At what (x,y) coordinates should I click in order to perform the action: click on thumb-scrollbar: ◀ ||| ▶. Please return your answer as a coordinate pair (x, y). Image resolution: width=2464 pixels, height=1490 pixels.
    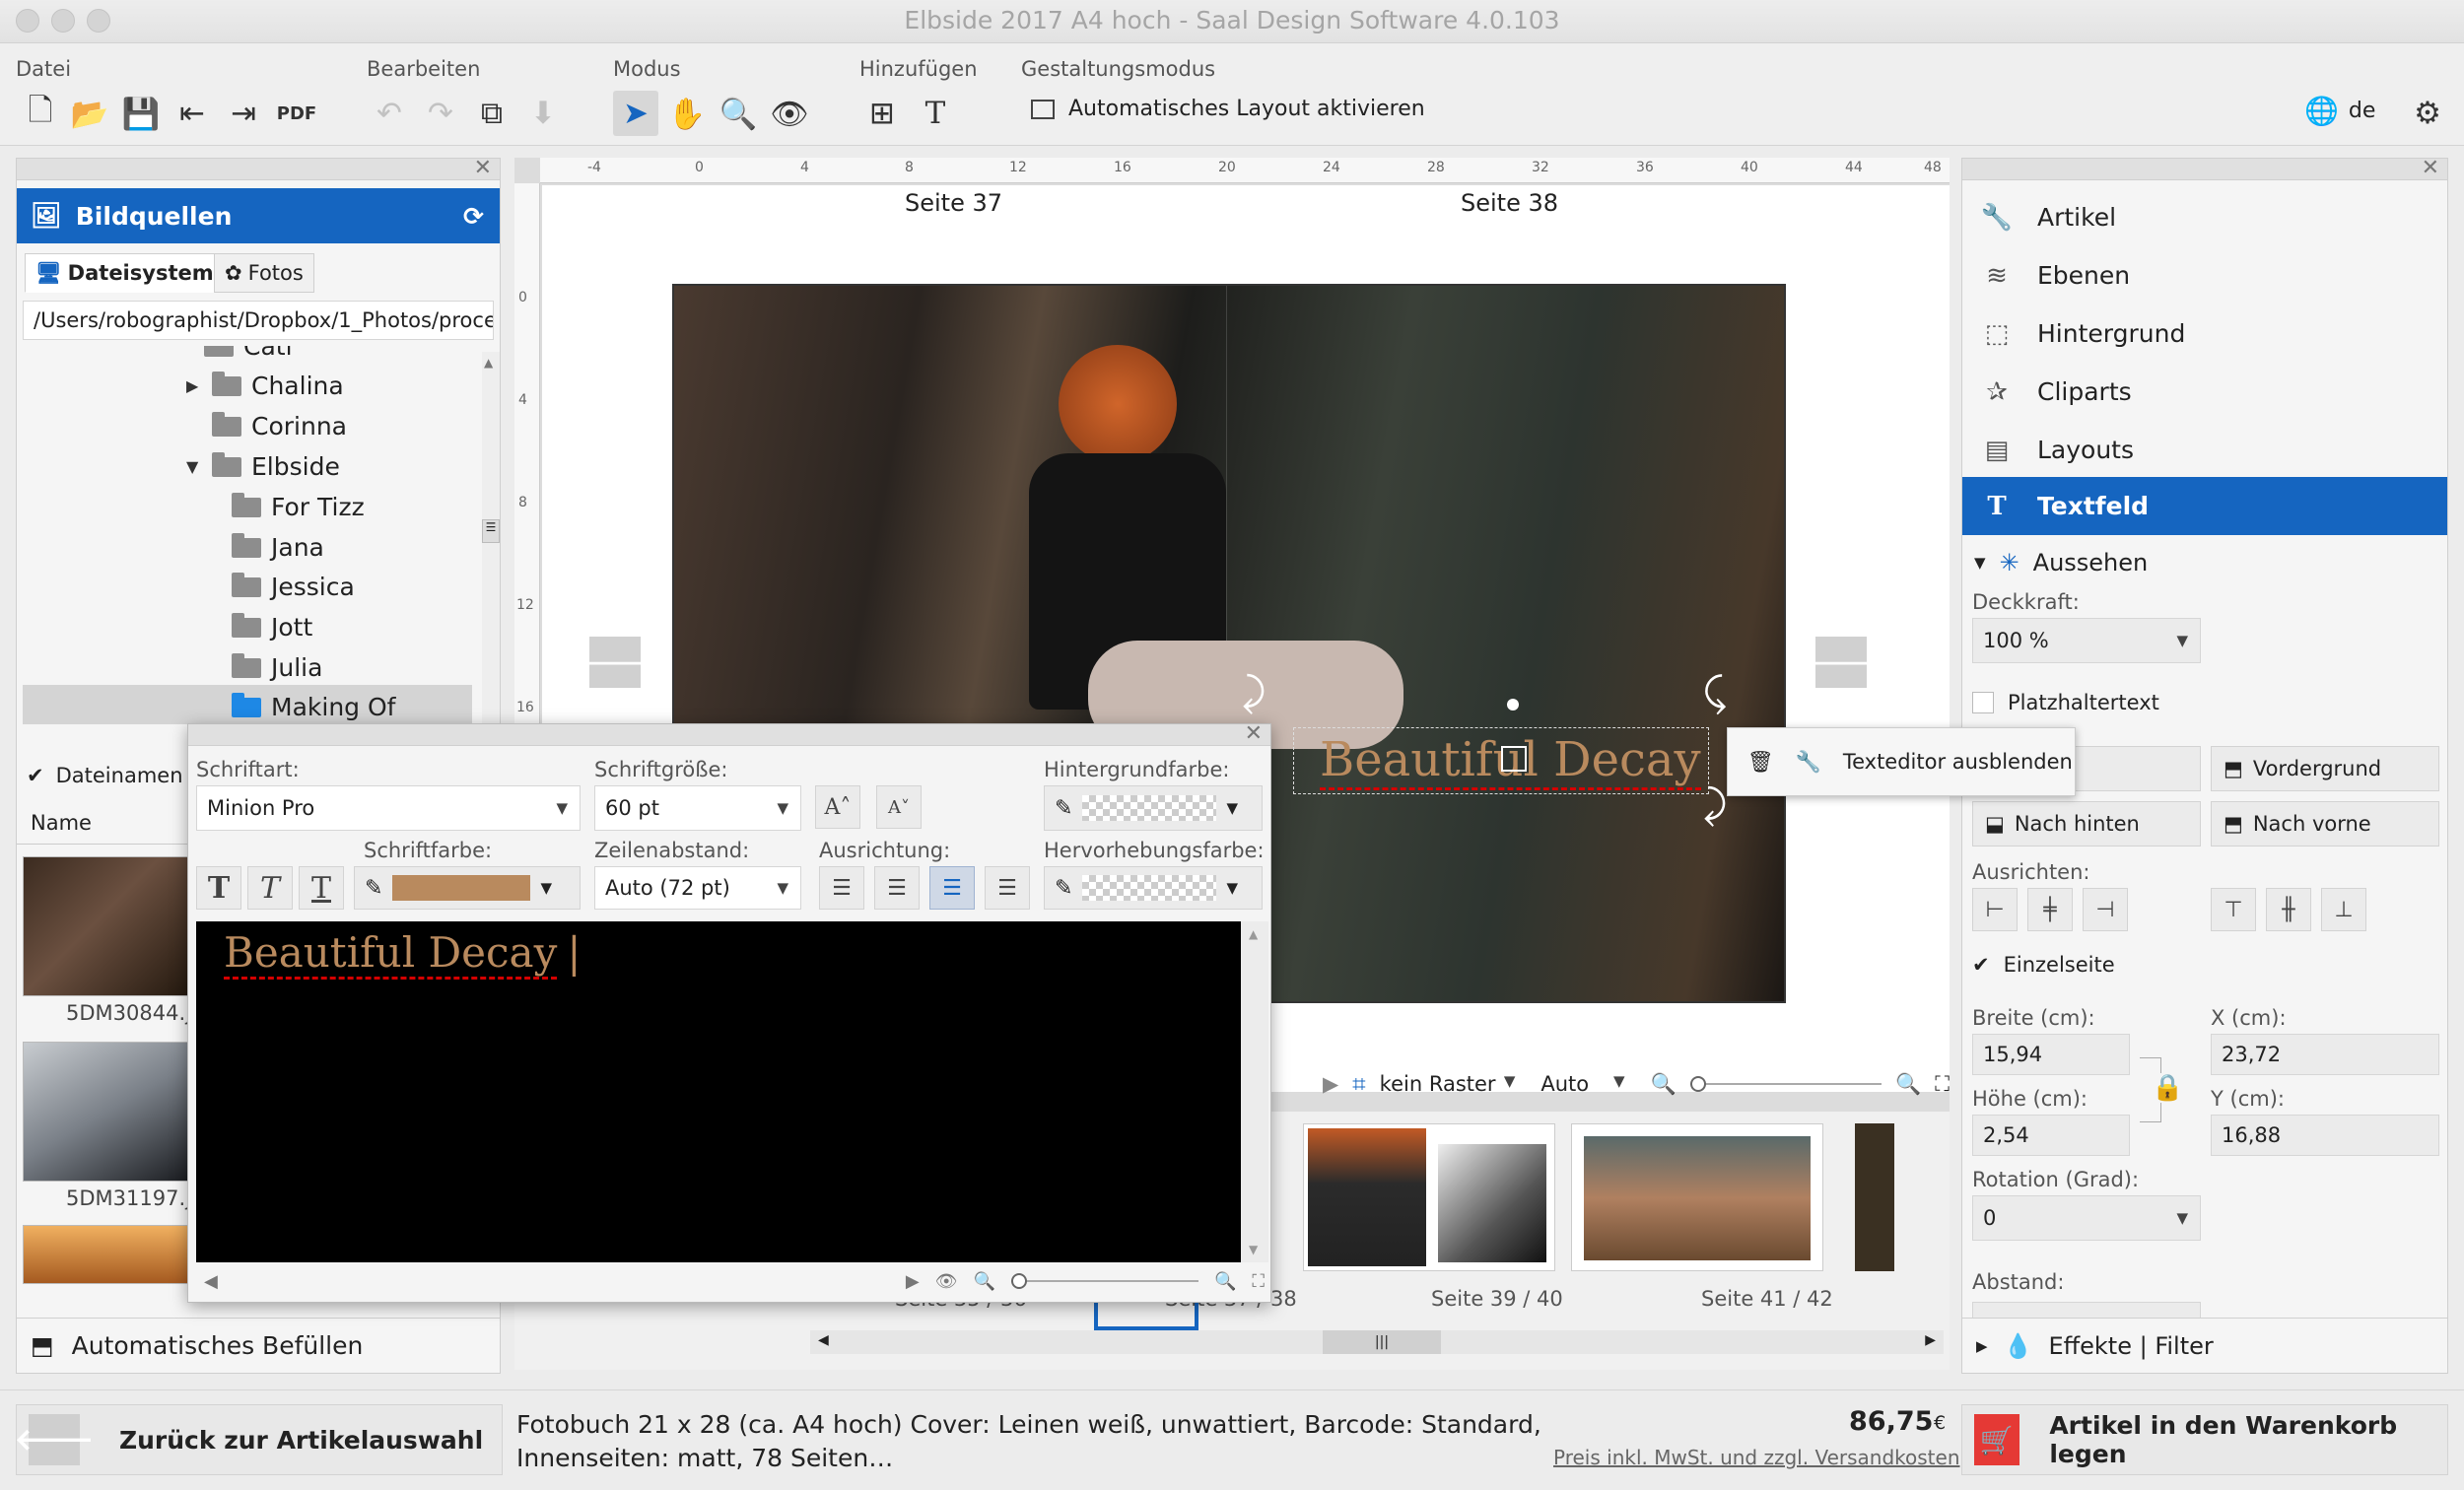
    Looking at the image, I should click on (1377, 1342).